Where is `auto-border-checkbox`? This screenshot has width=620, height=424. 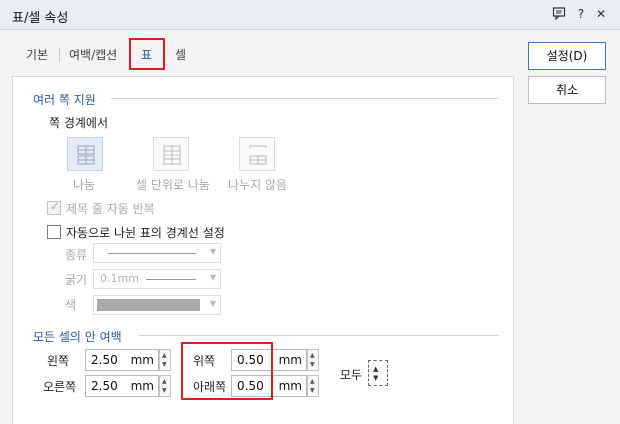 auto-border-checkbox is located at coordinates (54, 232).